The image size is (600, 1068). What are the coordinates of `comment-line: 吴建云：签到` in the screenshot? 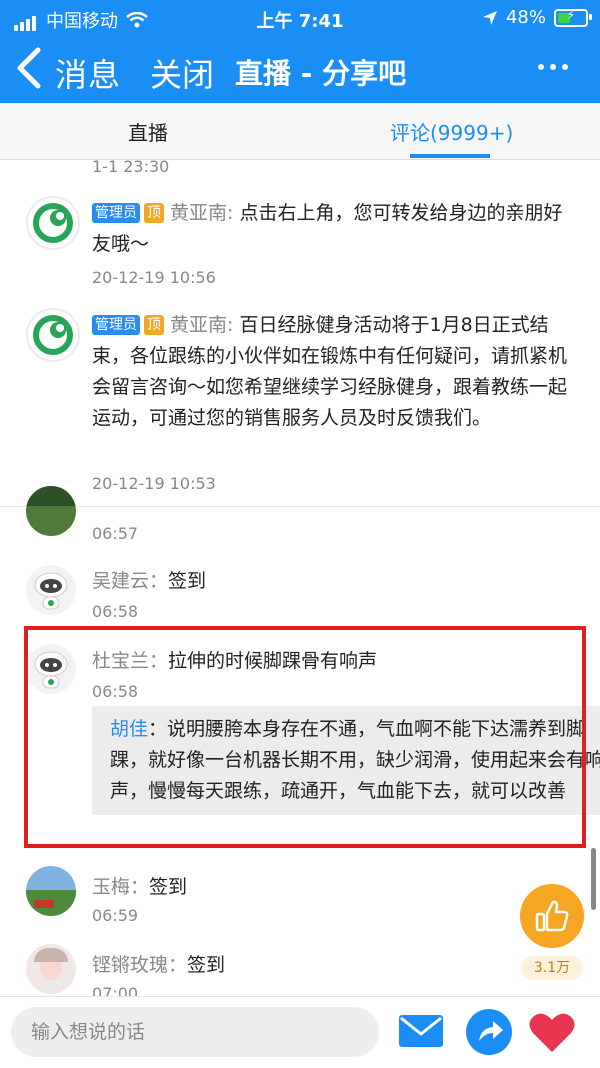 It's located at (149, 579).